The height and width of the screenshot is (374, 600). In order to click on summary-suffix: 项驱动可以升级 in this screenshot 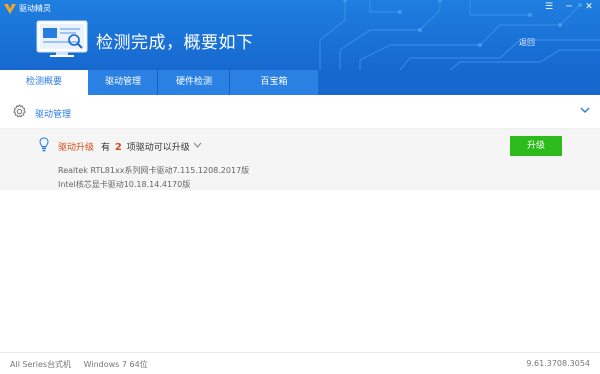, I will do `click(158, 148)`.